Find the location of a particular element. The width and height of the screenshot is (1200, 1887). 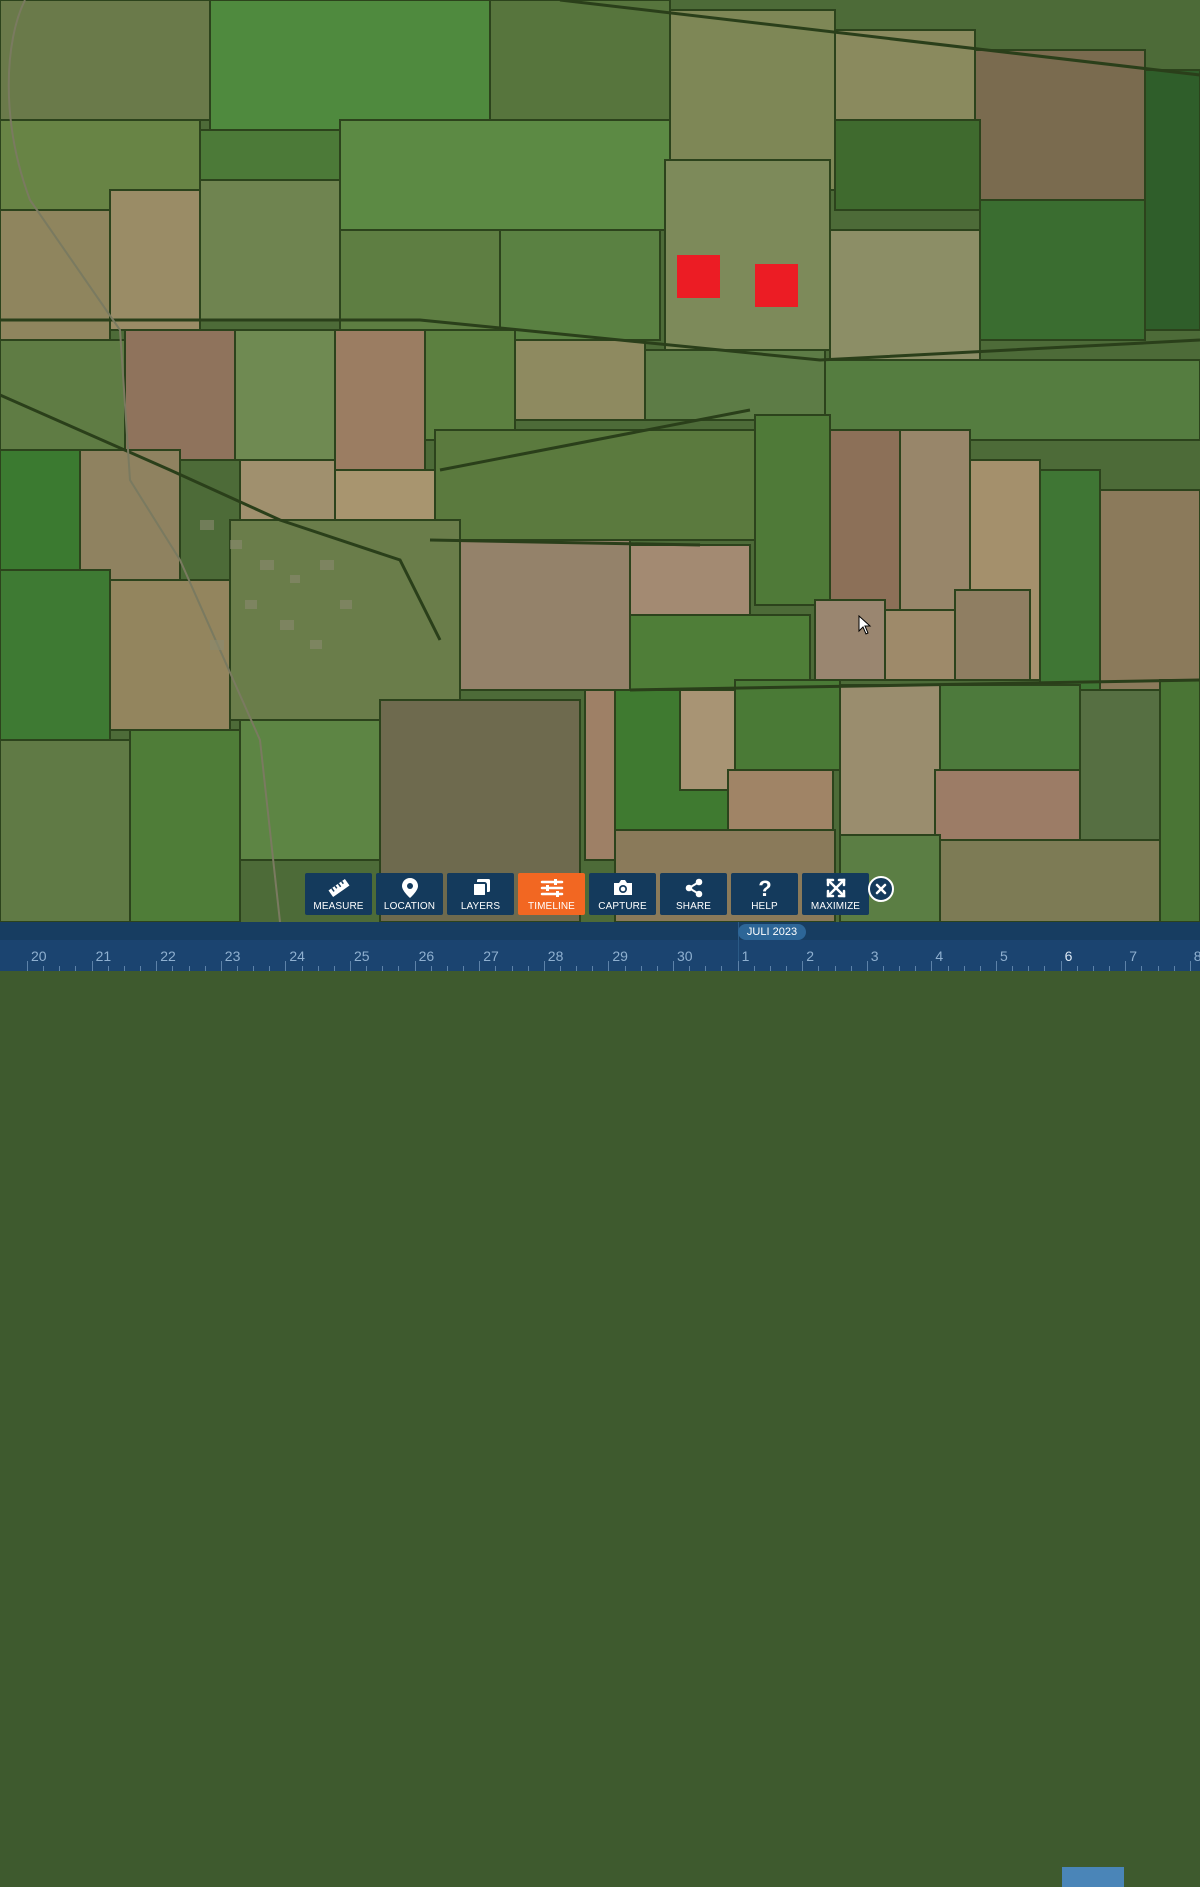

timeline-day: 24 is located at coordinates (297, 956).